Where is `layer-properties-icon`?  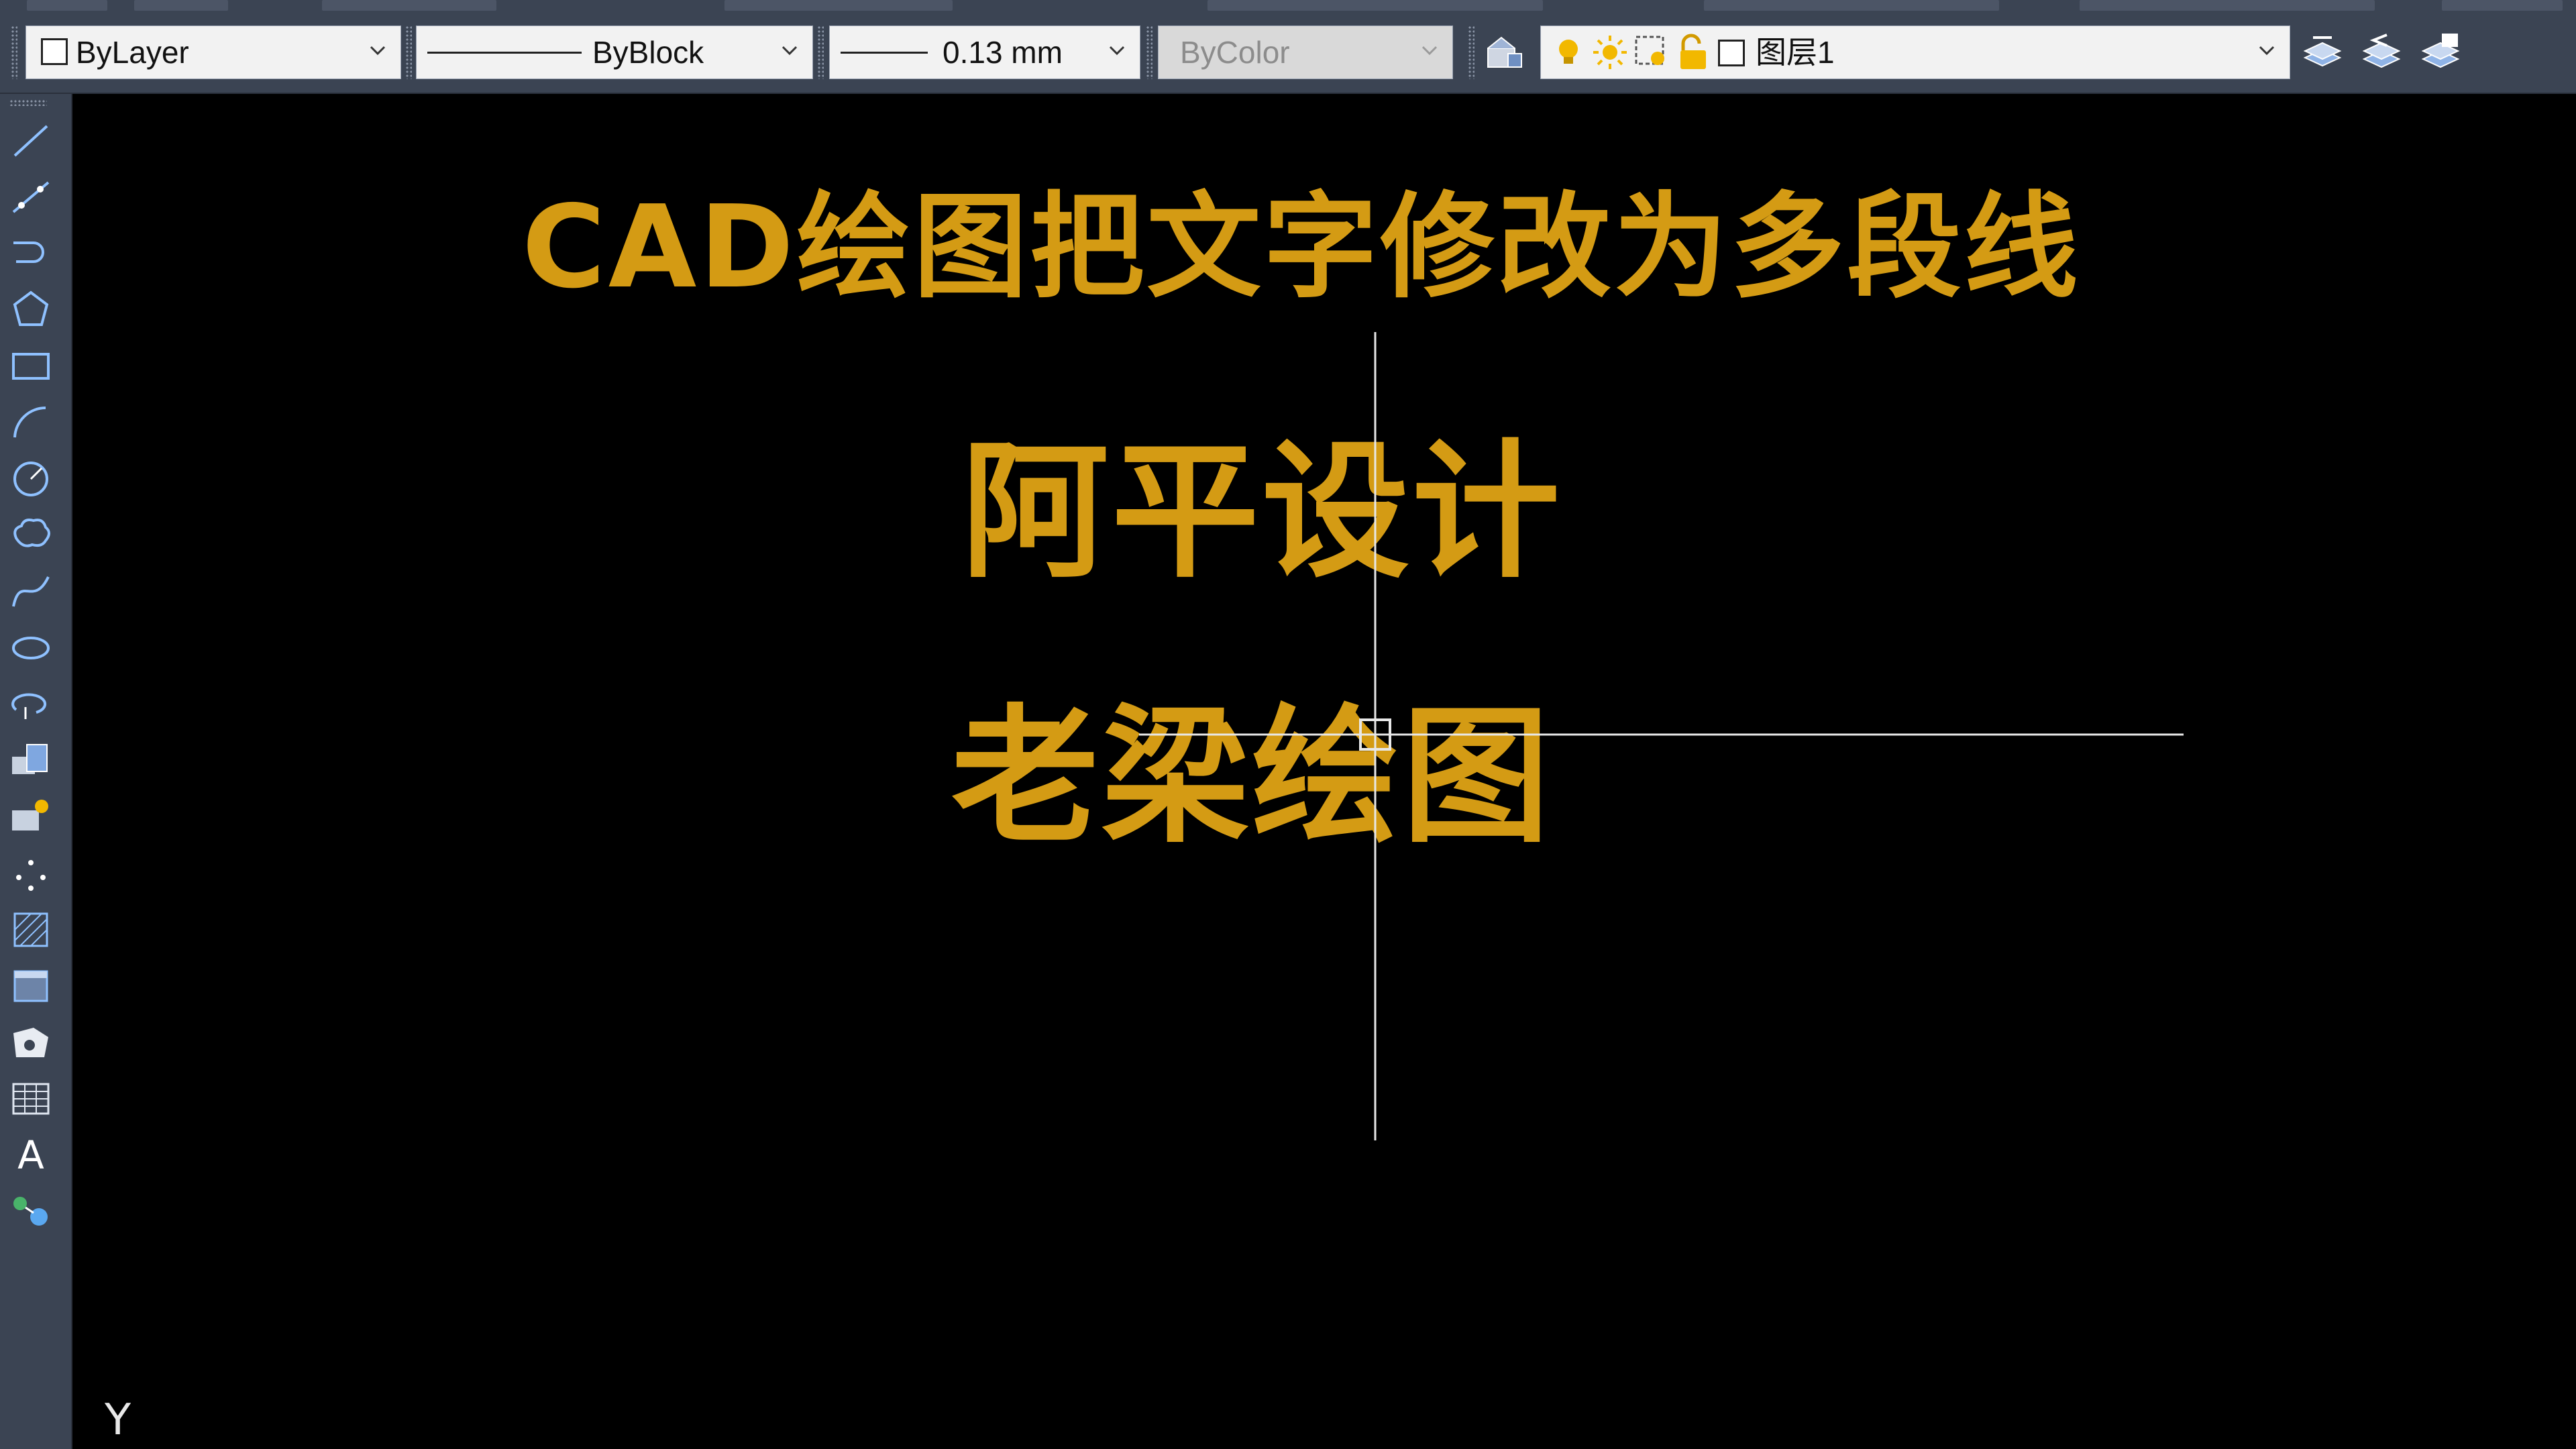
layer-properties-icon is located at coordinates (1504, 52).